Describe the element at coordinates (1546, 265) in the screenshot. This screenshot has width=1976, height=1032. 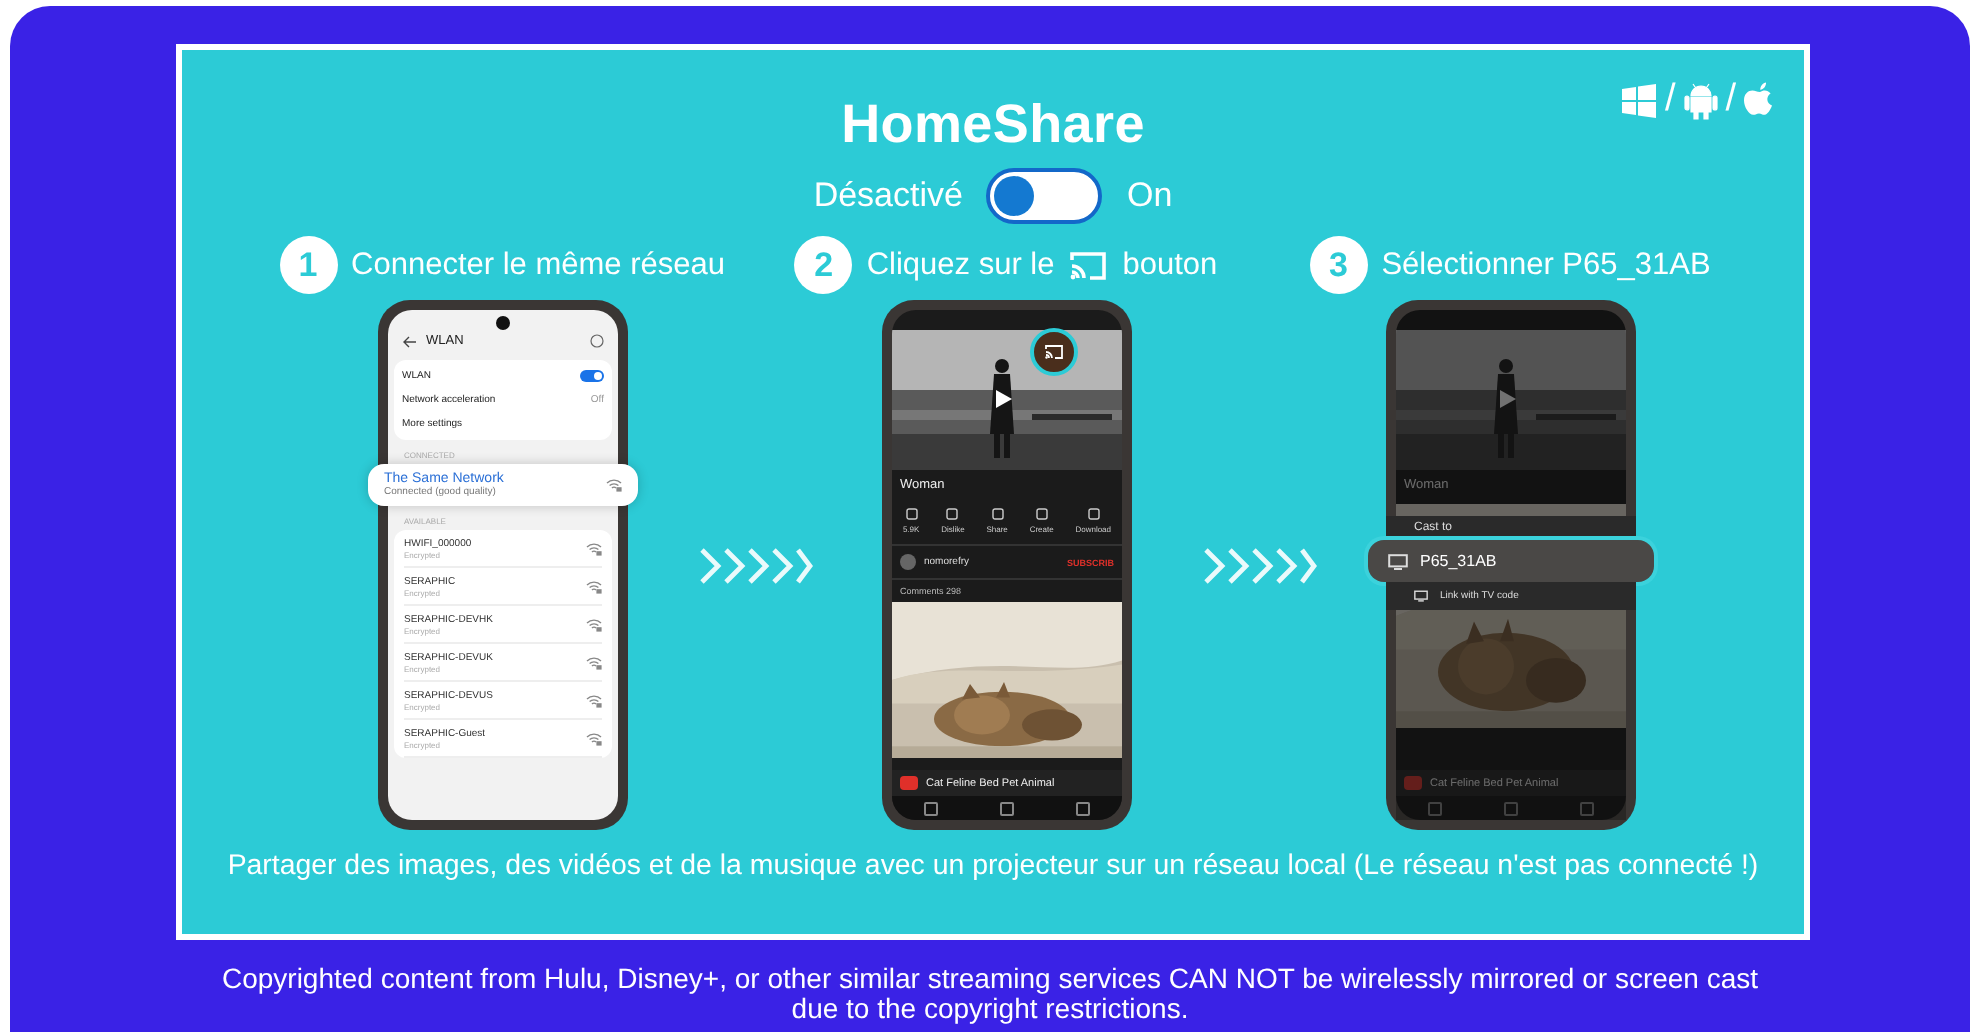
I see `step-text: Sélectionner P65_31AB` at that location.